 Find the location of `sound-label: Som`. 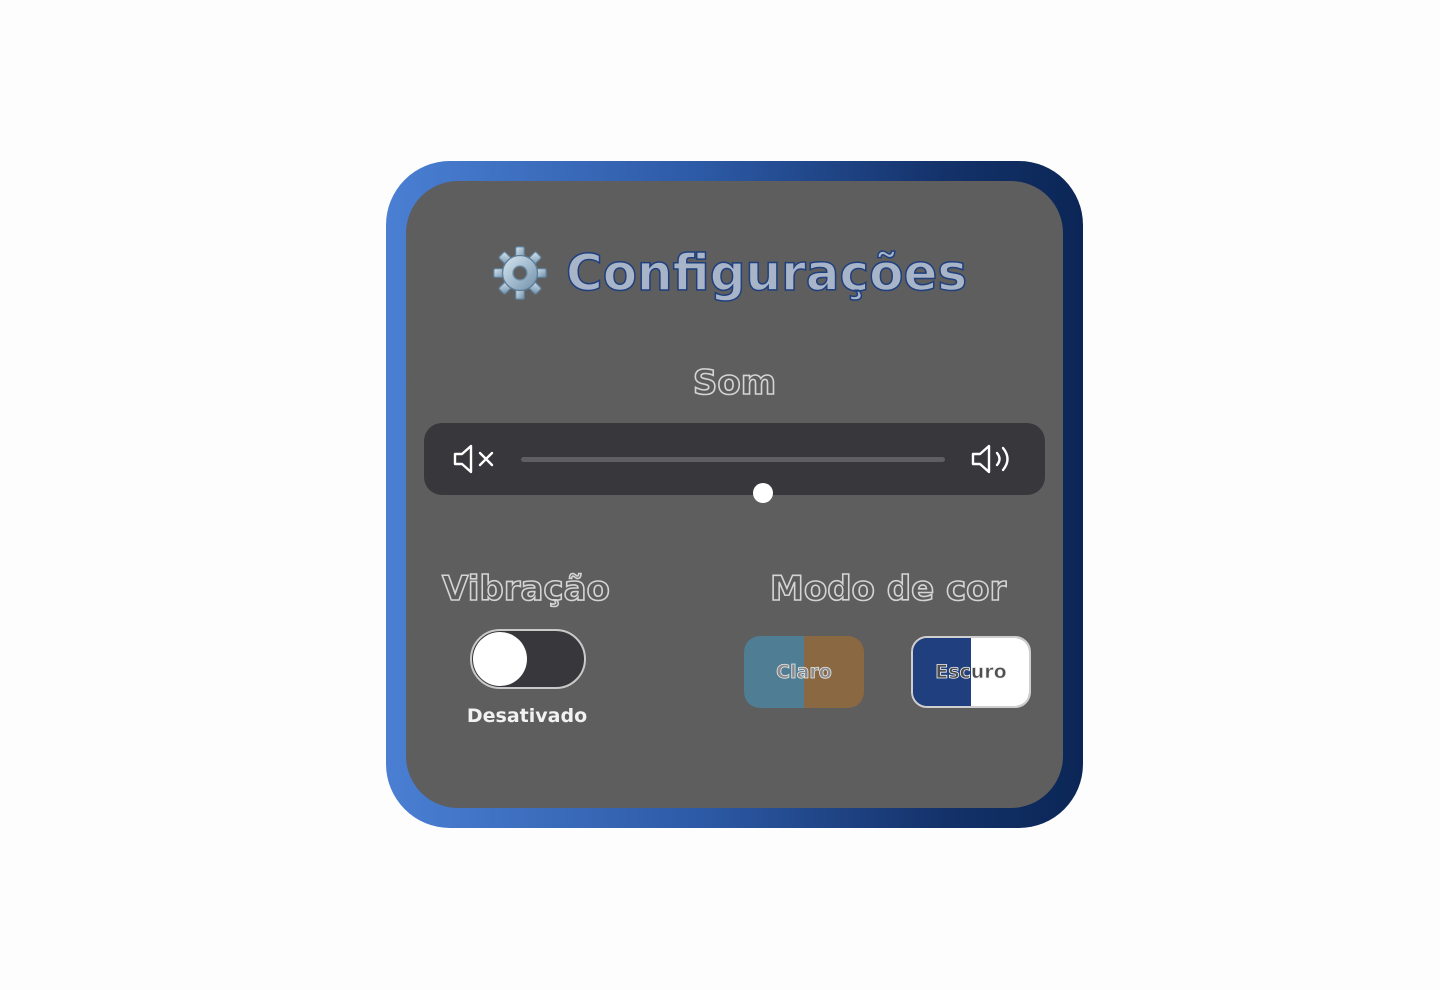

sound-label: Som is located at coordinates (734, 383).